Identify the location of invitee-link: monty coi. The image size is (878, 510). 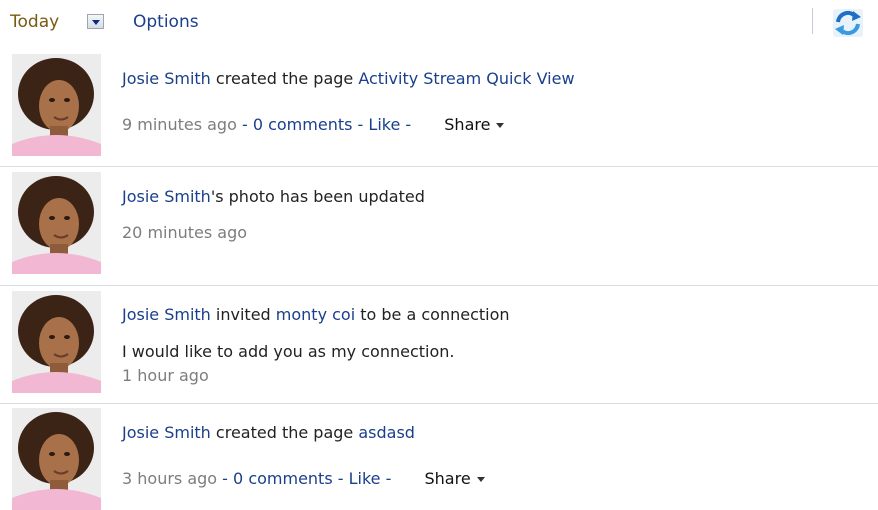
(315, 314).